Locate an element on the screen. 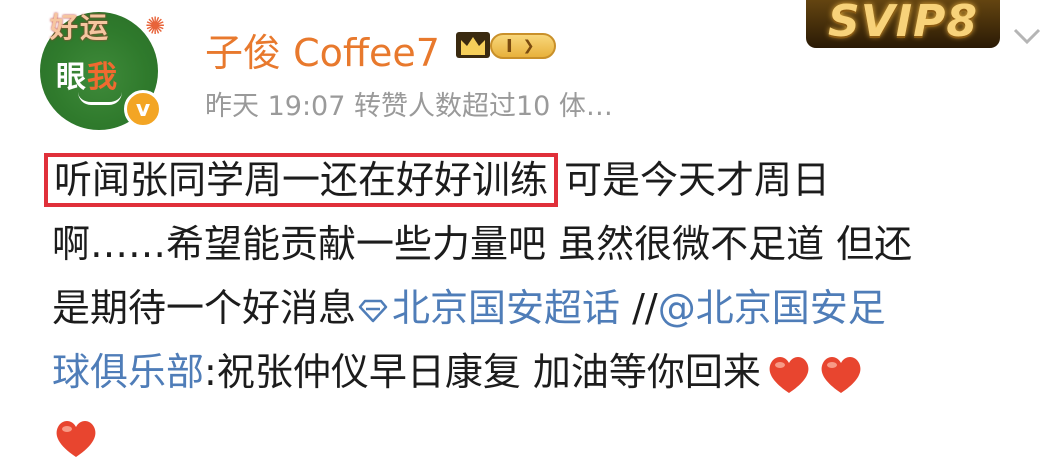 The image size is (1053, 463). avatar-top-text: 好运 is located at coordinates (80, 27).